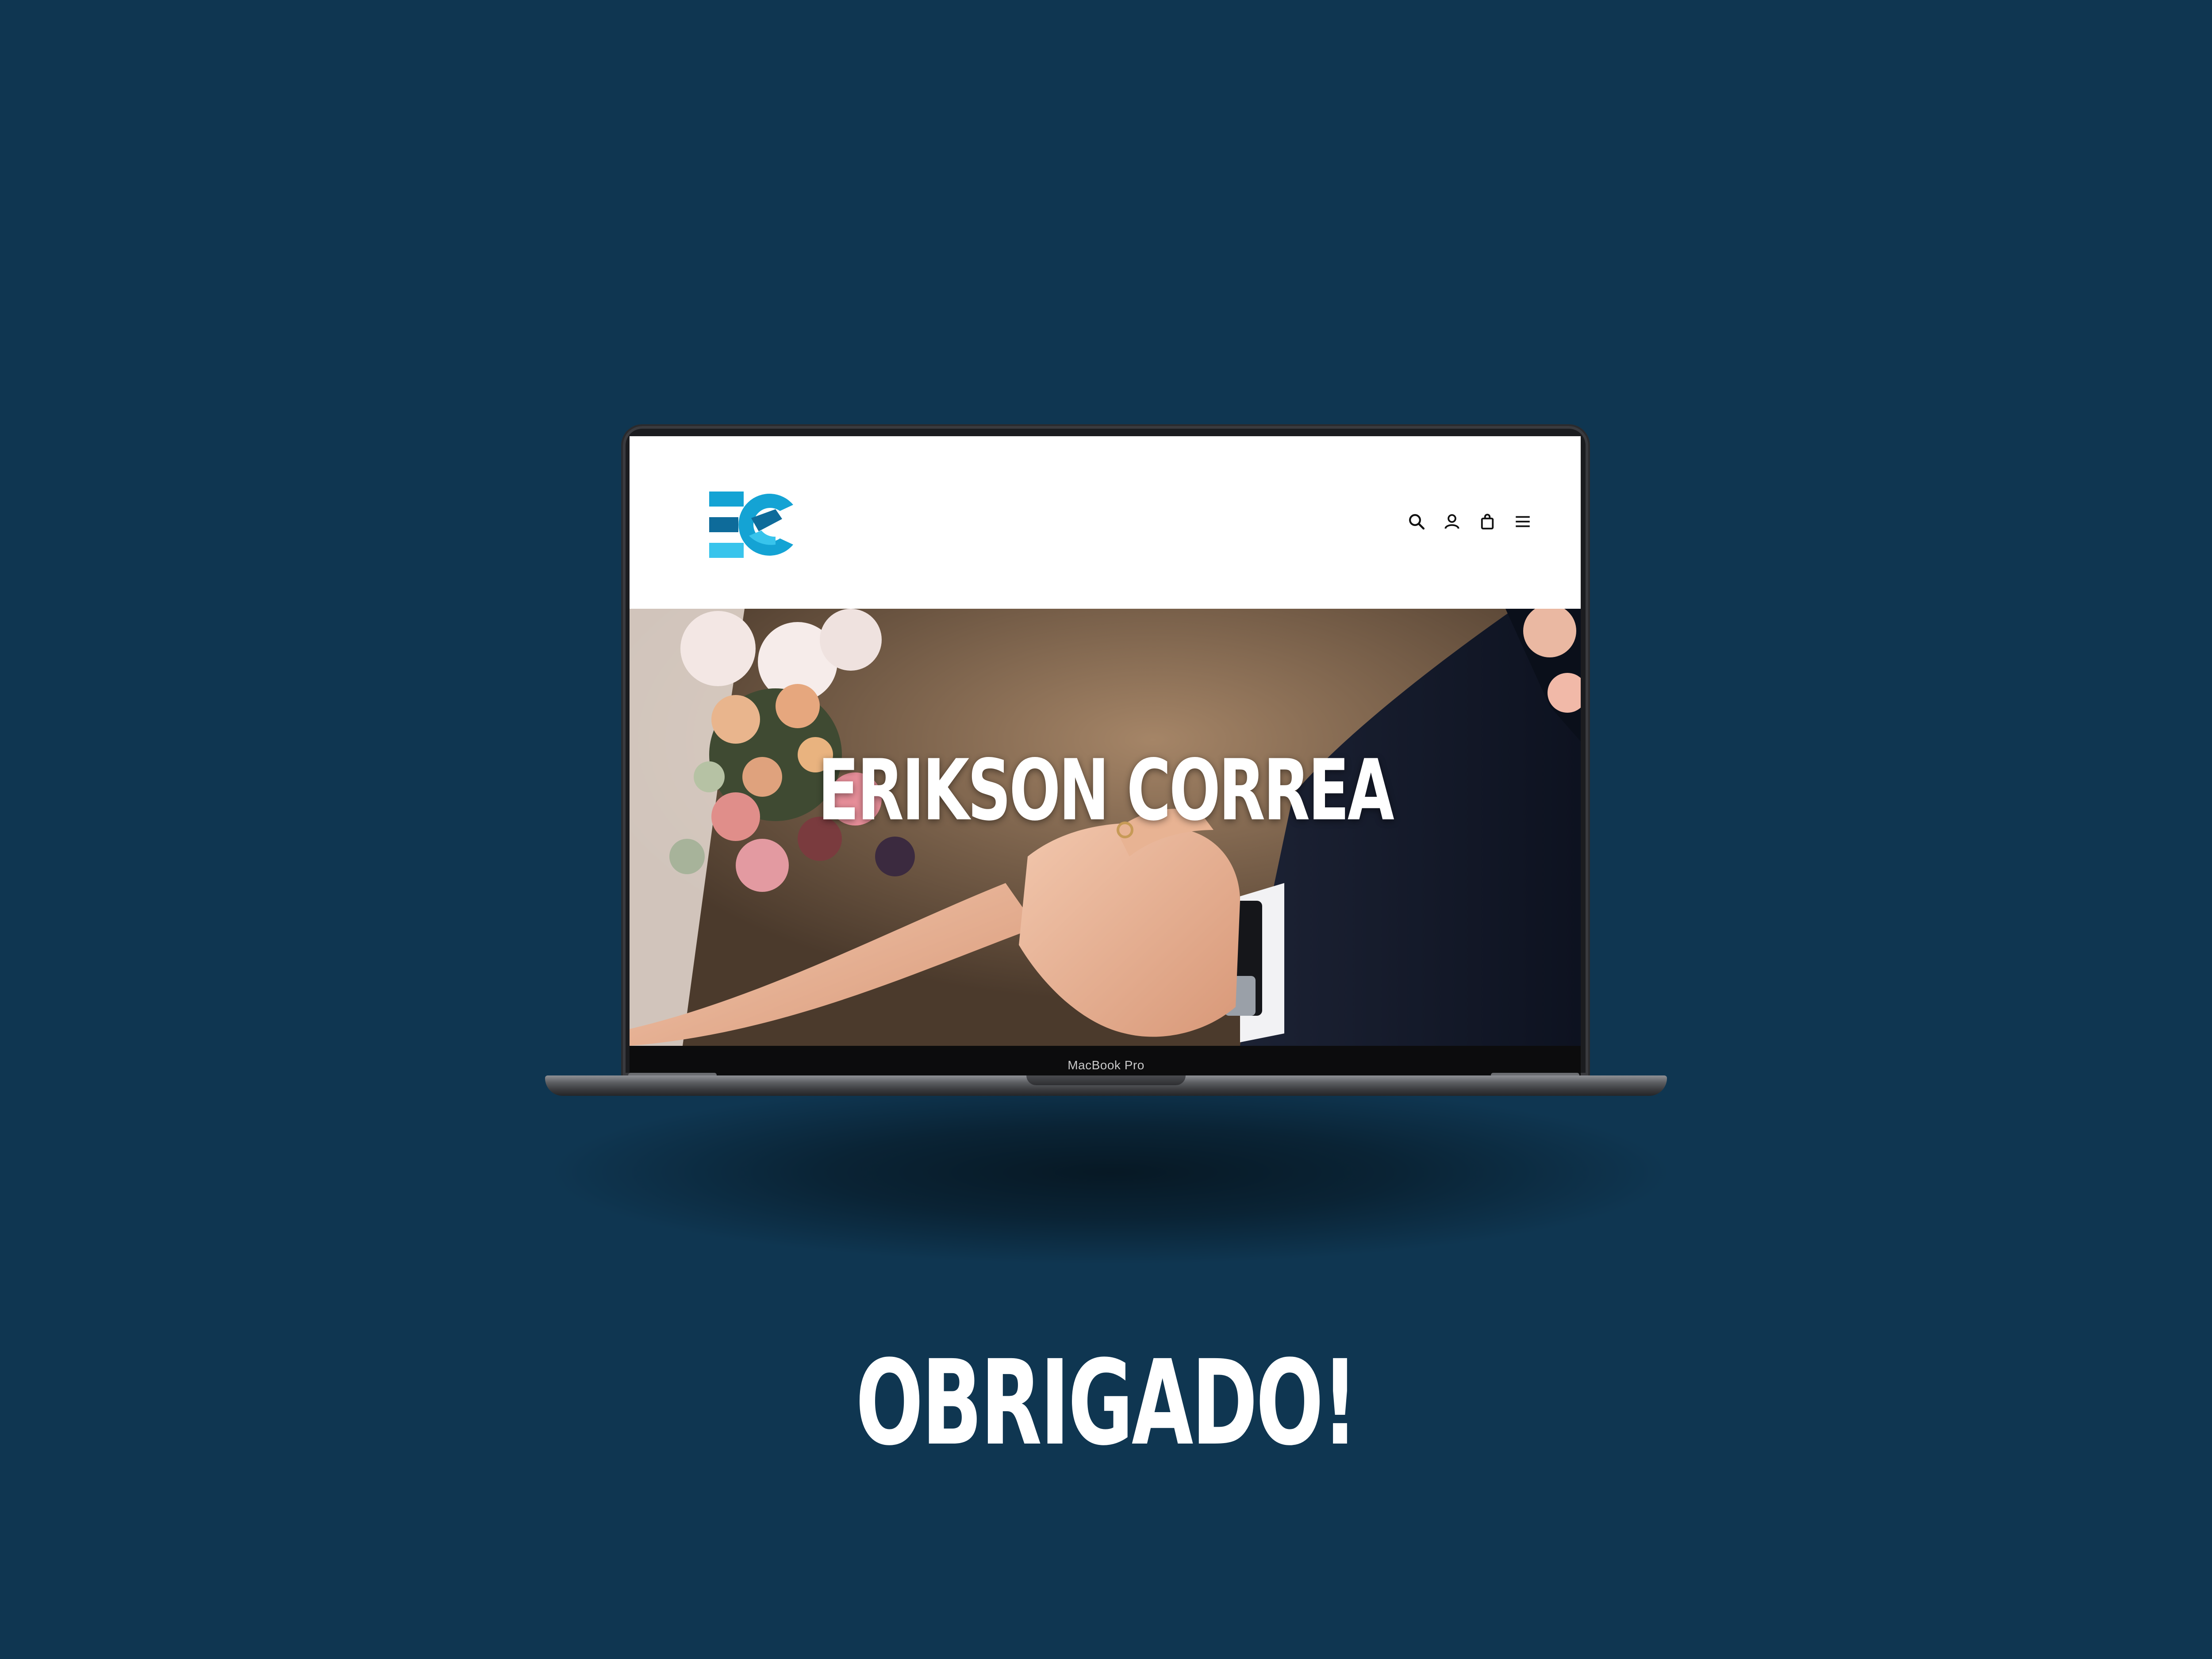  Describe the element at coordinates (1488, 522) in the screenshot. I see `bag-icon` at that location.